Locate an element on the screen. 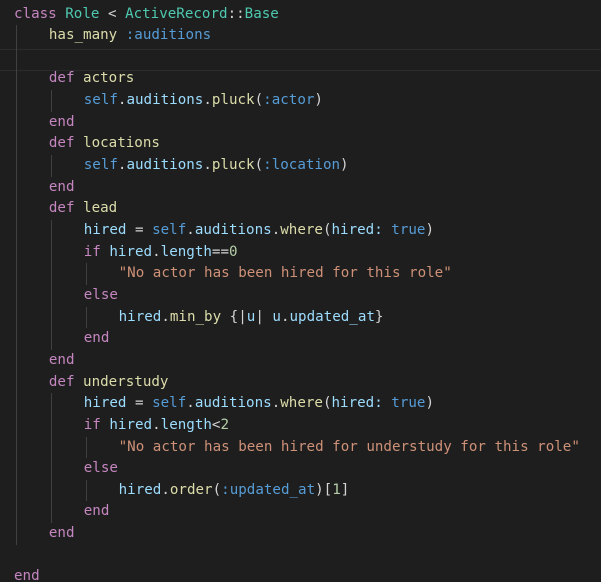 This screenshot has height=582, width=601. code-token: :updated_at is located at coordinates (268, 489).